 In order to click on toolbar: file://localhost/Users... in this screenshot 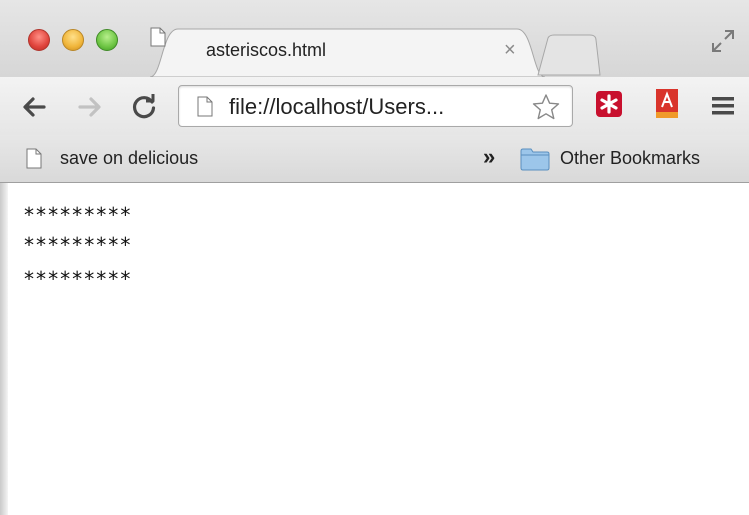, I will do `click(374, 106)`.